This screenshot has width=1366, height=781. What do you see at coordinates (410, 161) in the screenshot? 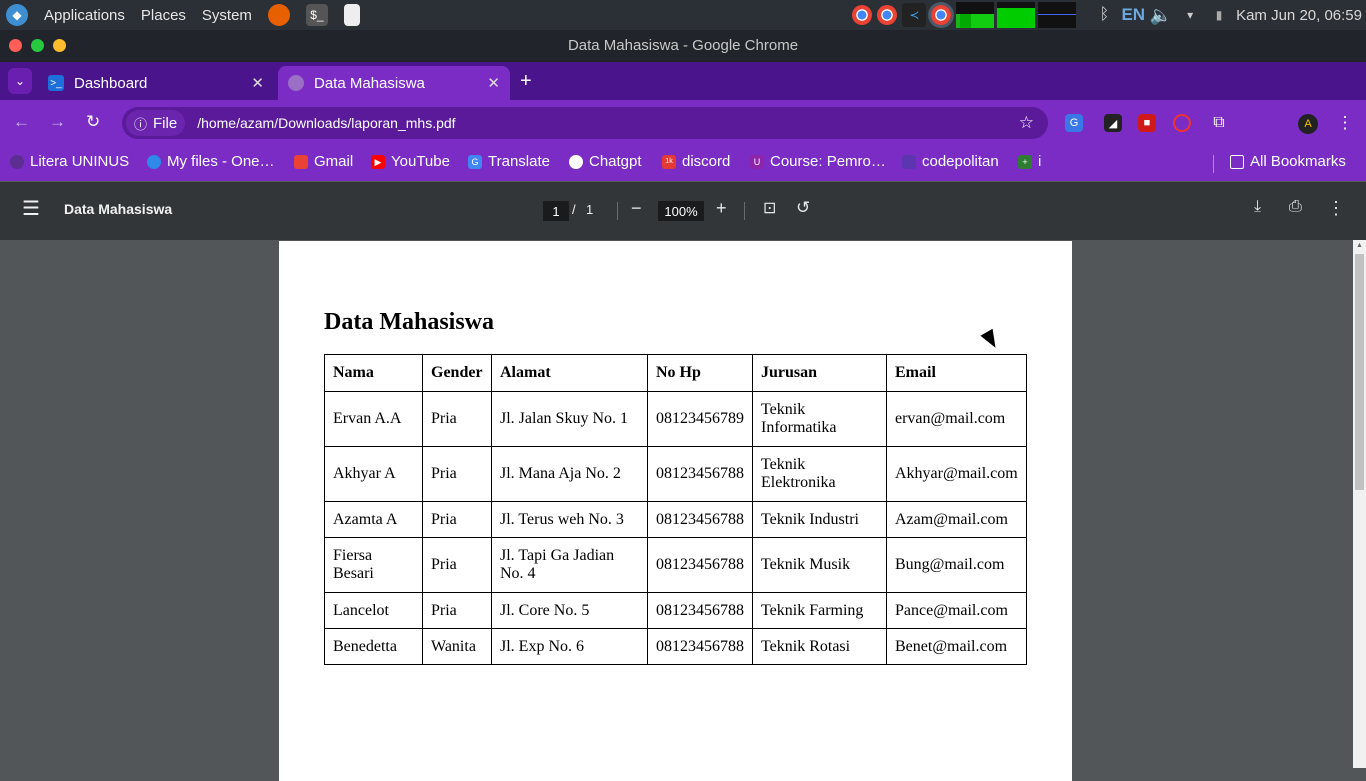
I see `bookmark-youtube: ▶ YouTube` at bounding box center [410, 161].